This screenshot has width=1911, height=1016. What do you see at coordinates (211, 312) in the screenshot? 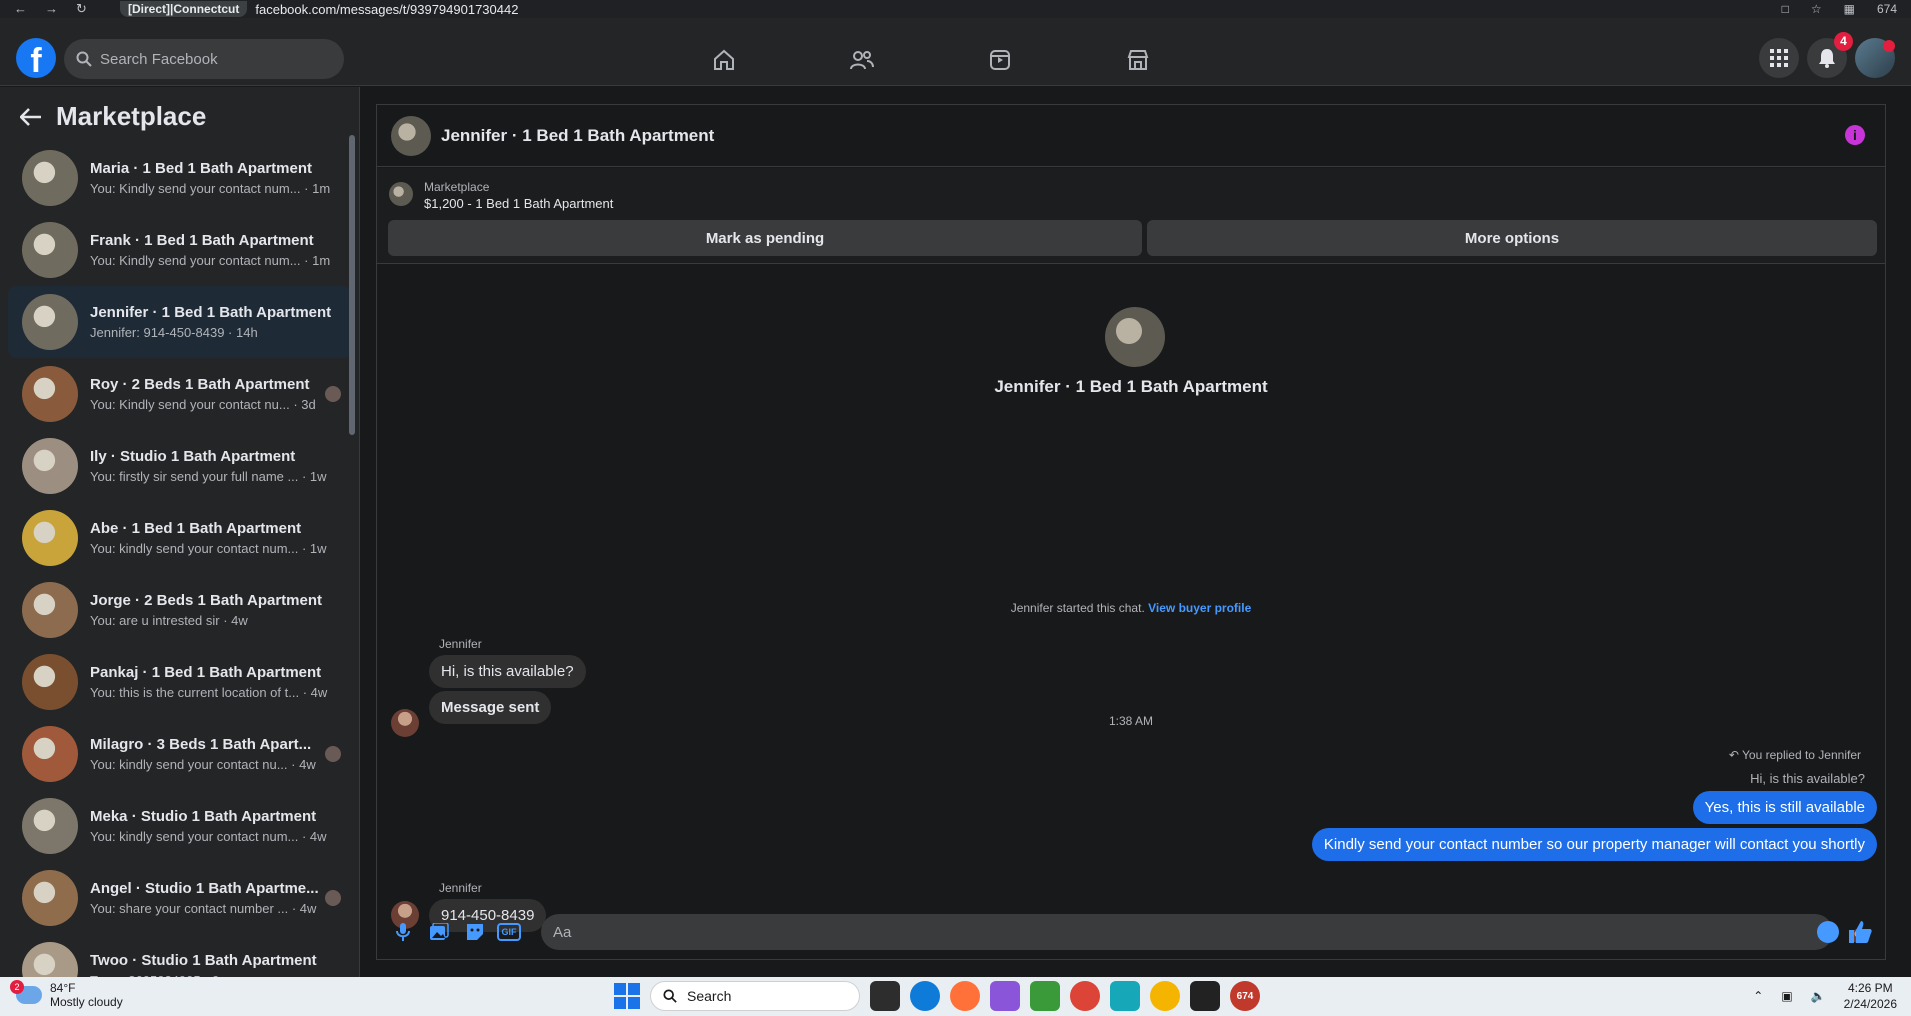
I see `conversation-name: Jennifer · 1 Bed 1 Bath Apartment` at bounding box center [211, 312].